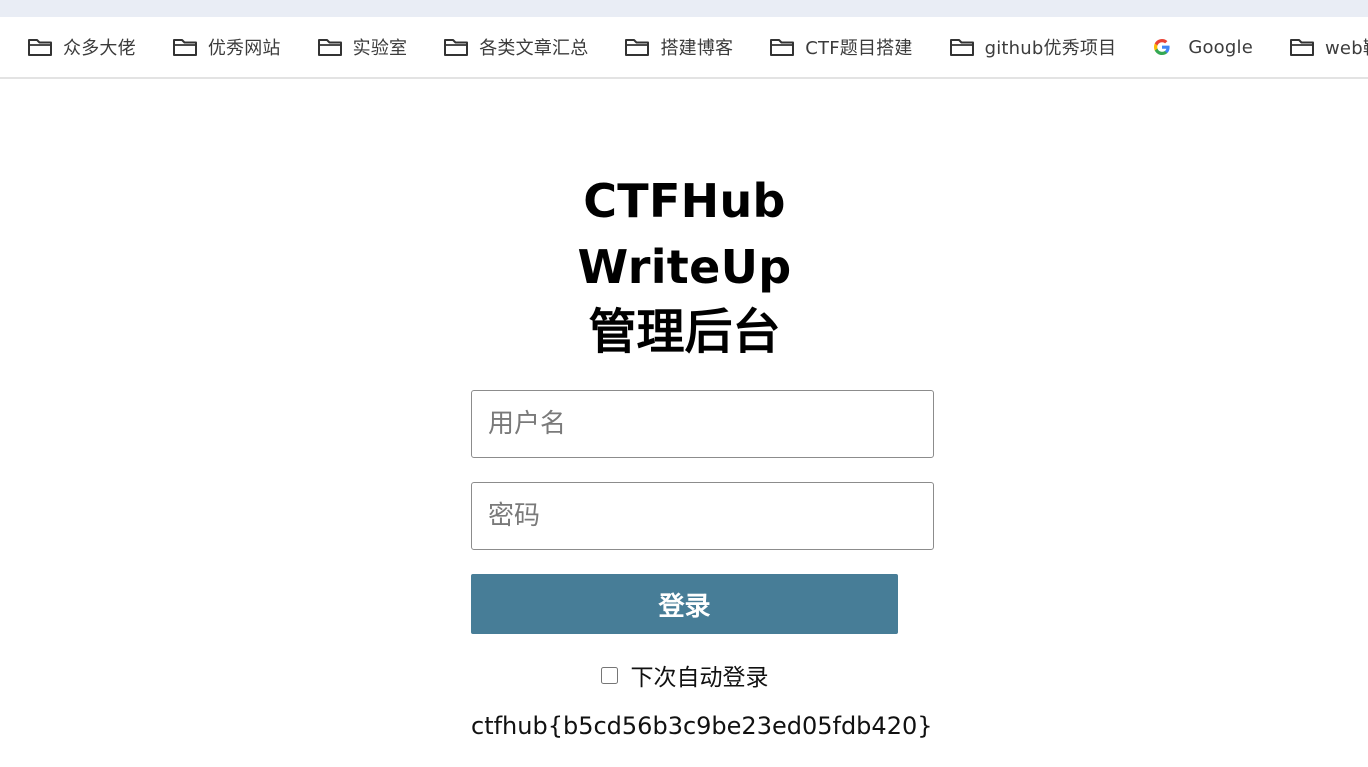 The image size is (1368, 767). What do you see at coordinates (702, 516) in the screenshot?
I see `password-input` at bounding box center [702, 516].